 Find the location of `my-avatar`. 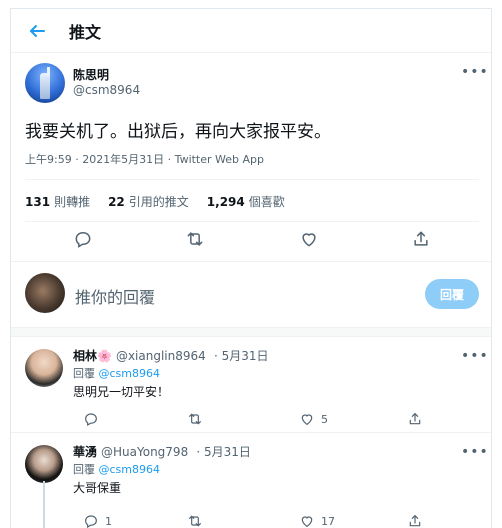

my-avatar is located at coordinates (45, 293).